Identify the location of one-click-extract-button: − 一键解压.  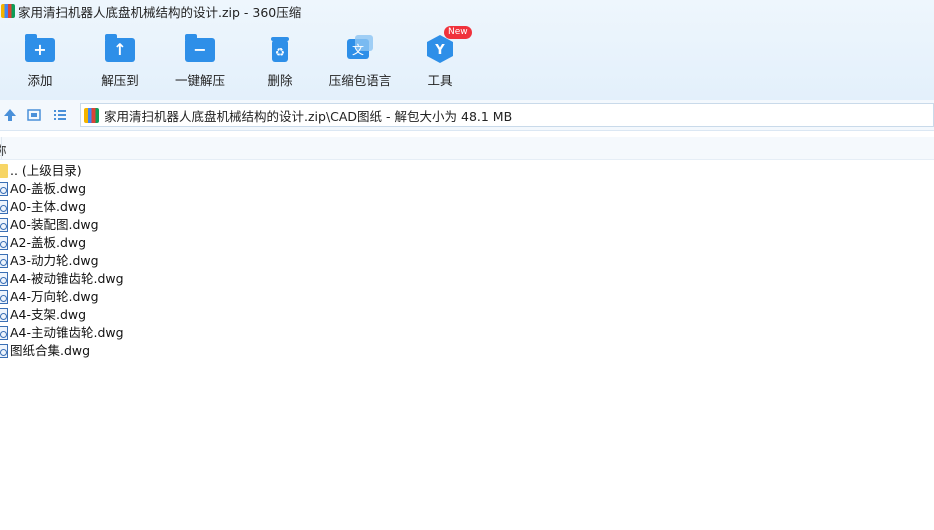
(200, 64).